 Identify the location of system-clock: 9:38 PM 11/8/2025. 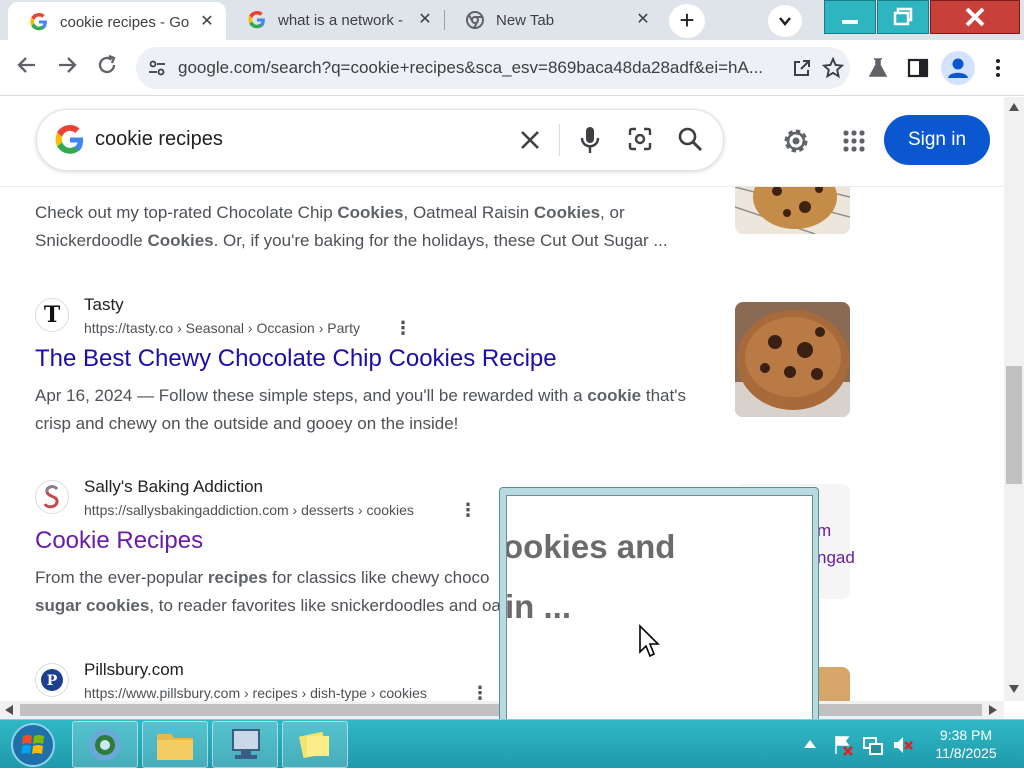
(966, 744).